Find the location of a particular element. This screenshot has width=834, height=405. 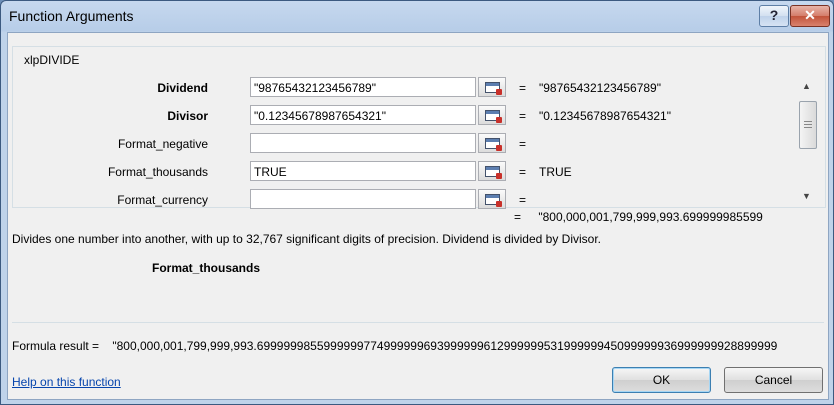

function-result-value: "800,000,001,799,999,993.699999985599 is located at coordinates (650, 217).